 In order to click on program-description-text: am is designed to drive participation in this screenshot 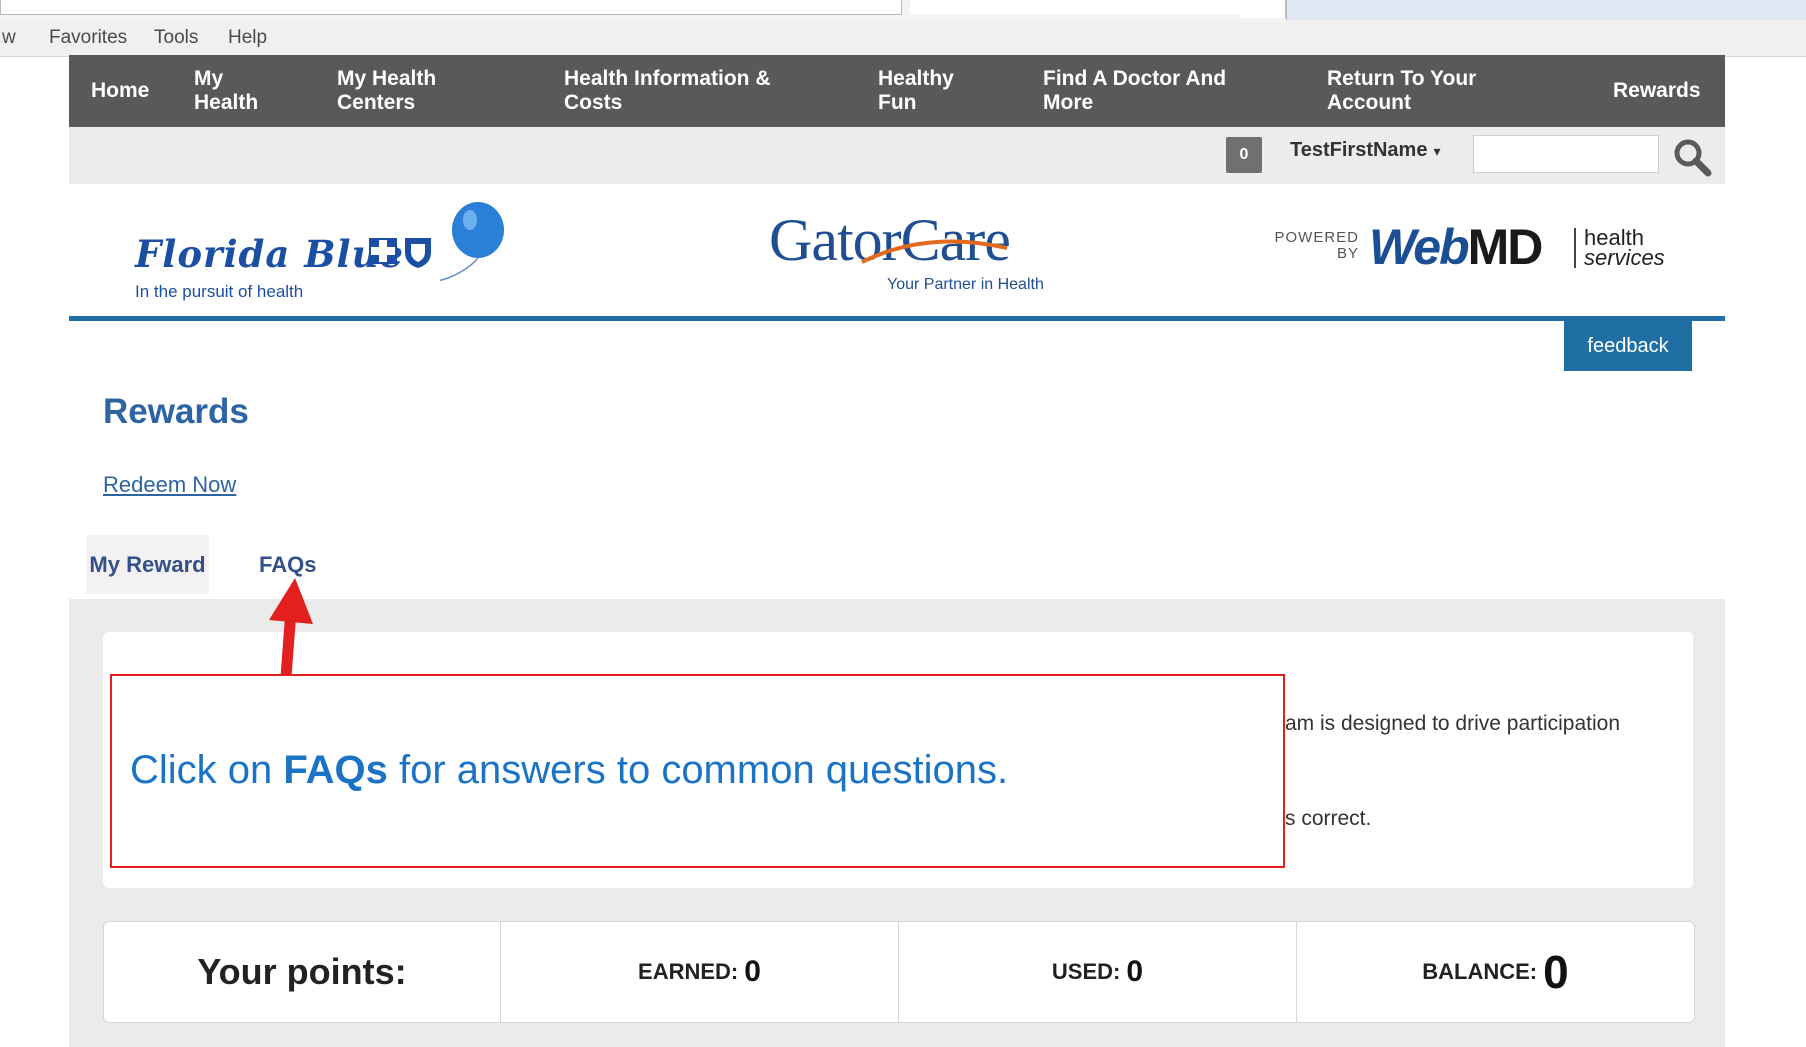, I will do `click(1453, 723)`.